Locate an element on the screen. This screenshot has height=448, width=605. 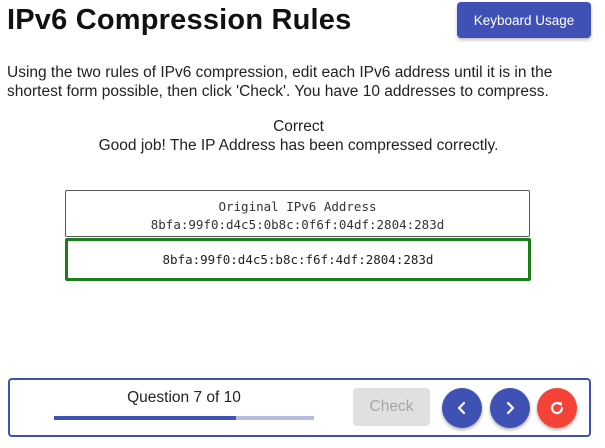
original-address-label: Original IPv6 Address is located at coordinates (297, 206).